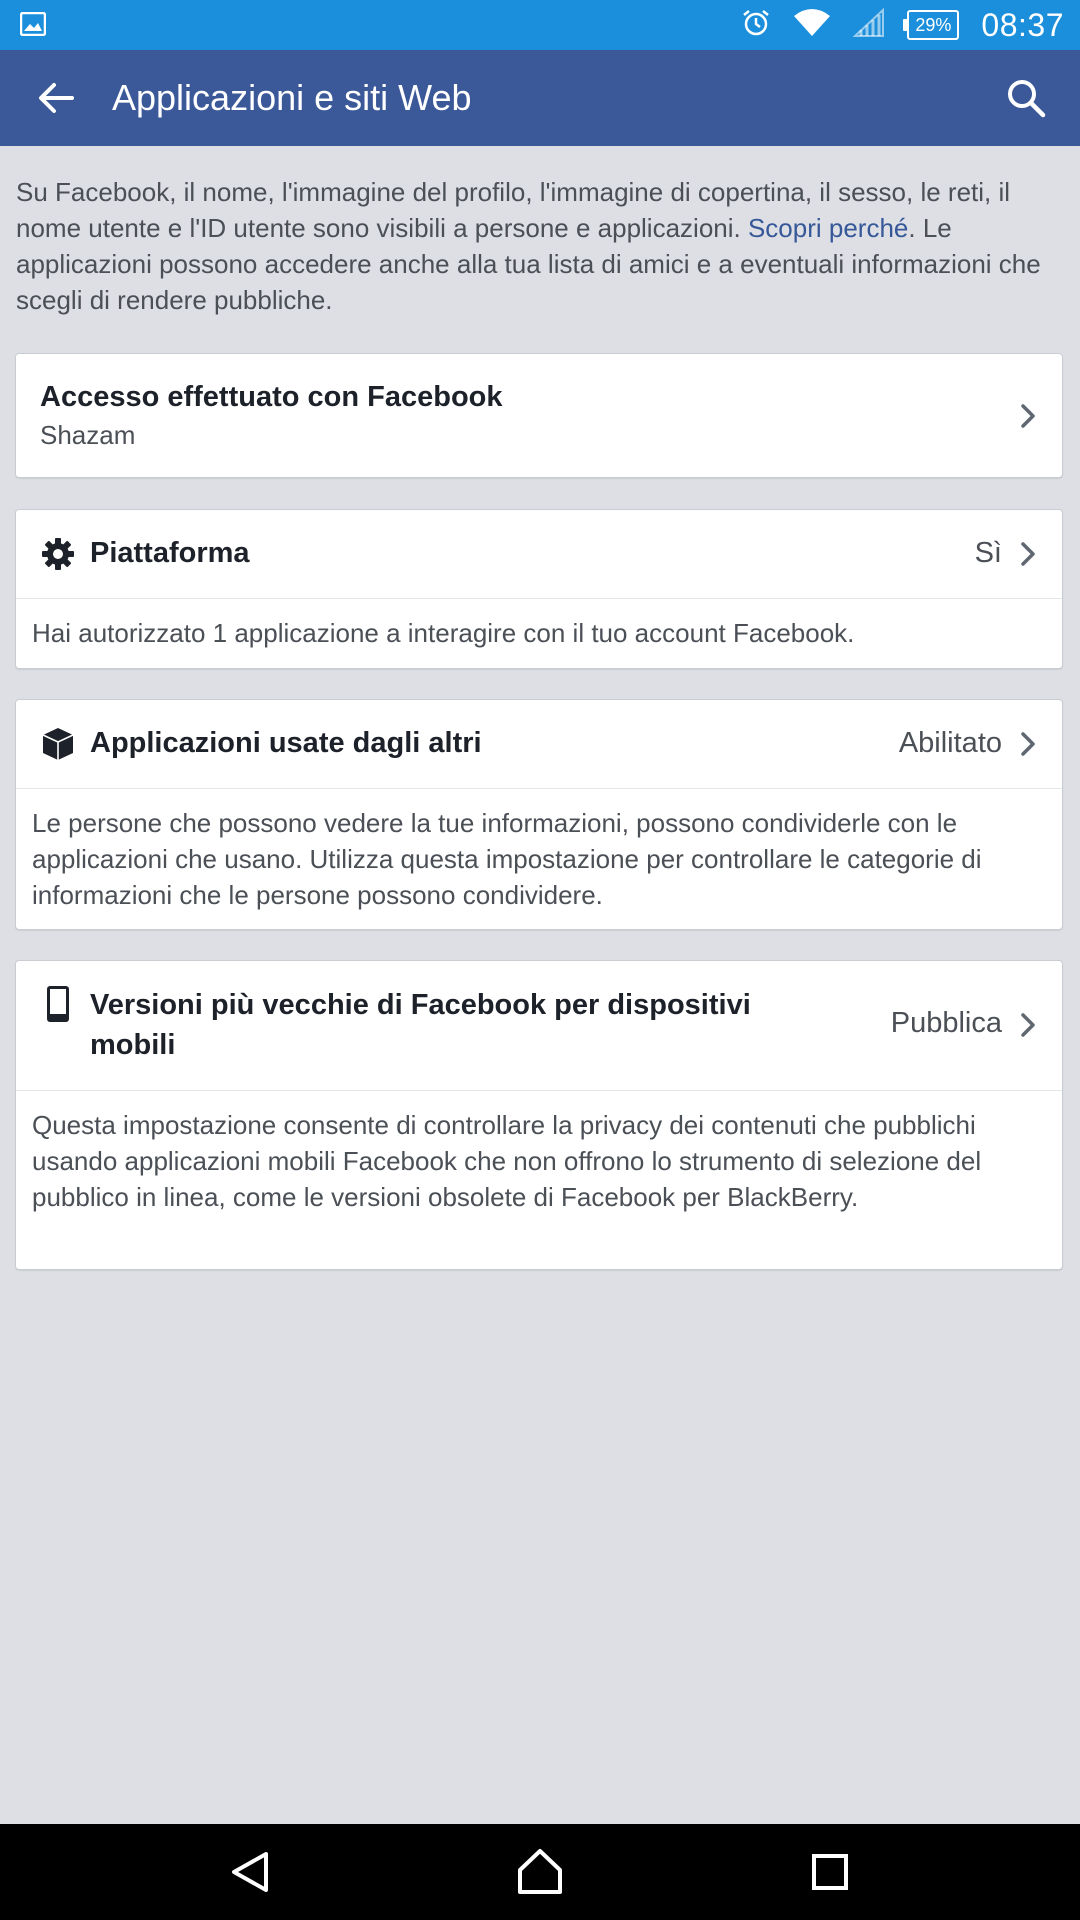  I want to click on learn-why-link: Scopri perché, so click(828, 228).